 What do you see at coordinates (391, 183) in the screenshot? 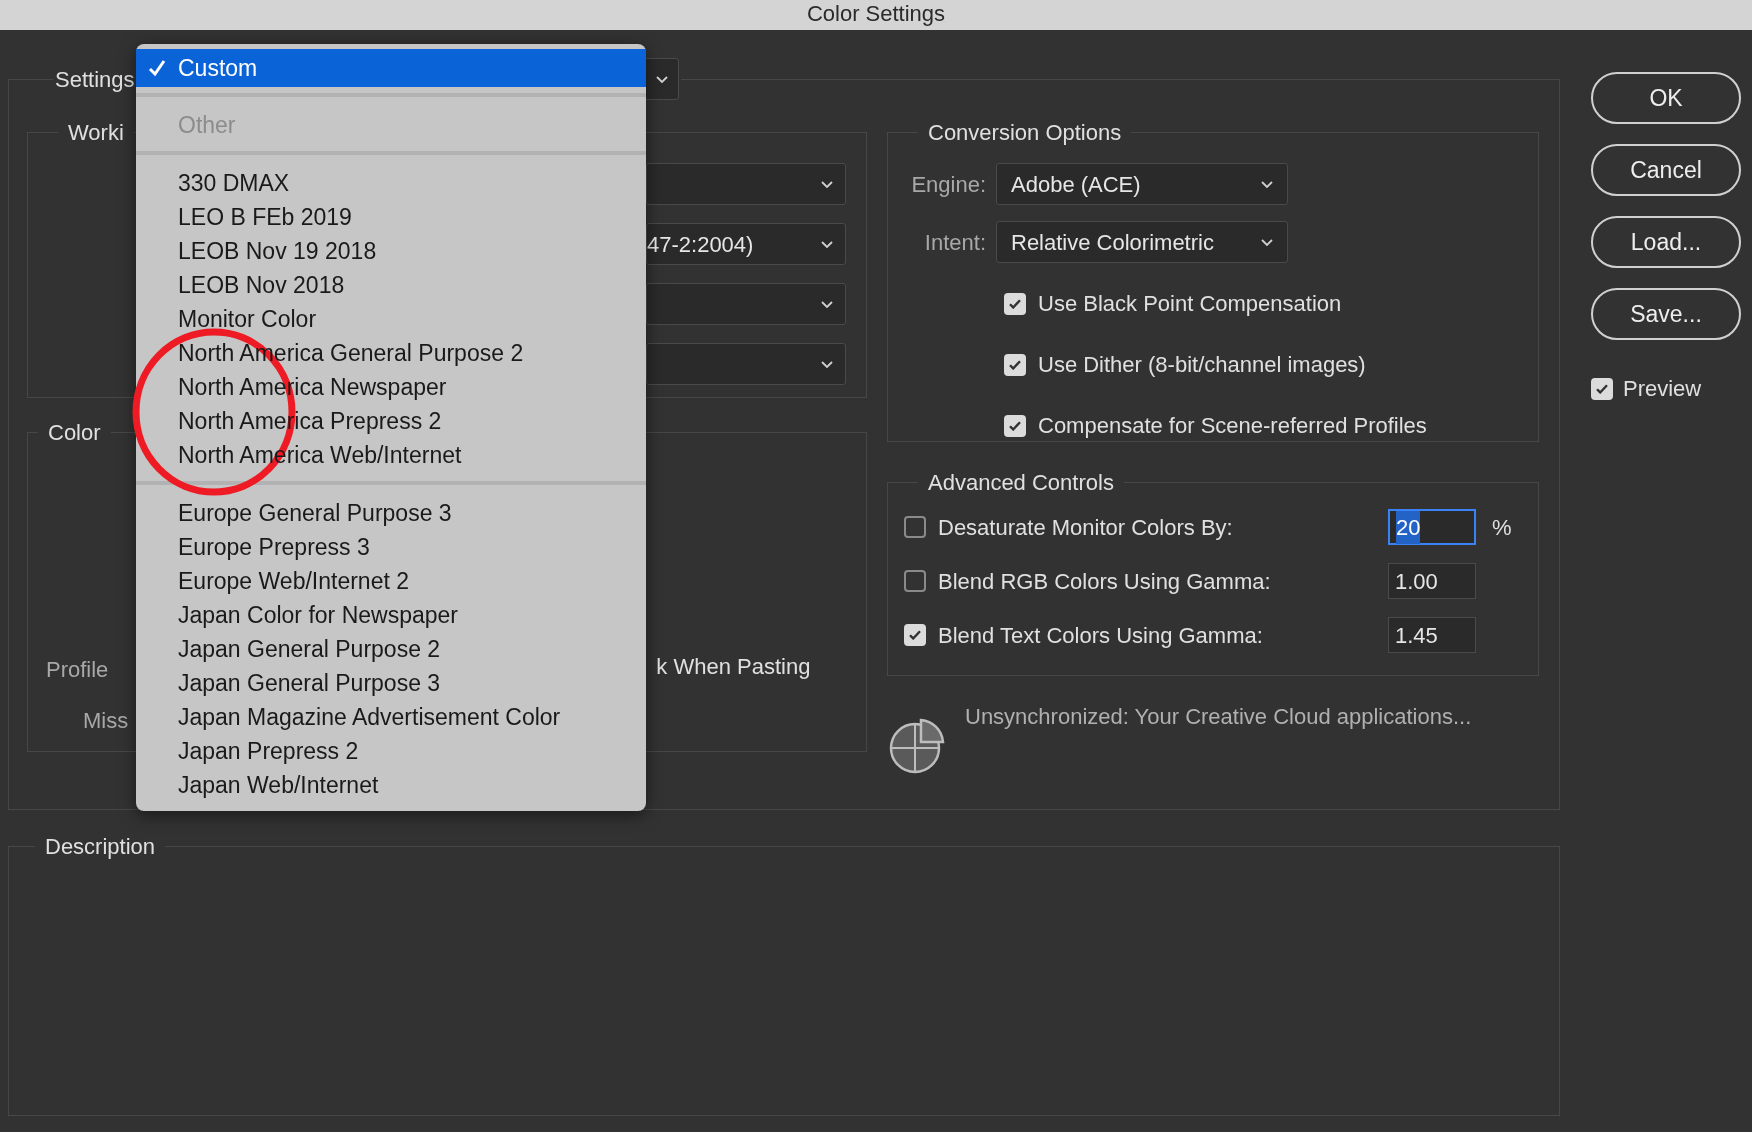
I see `menu-item: 330 DMAX` at bounding box center [391, 183].